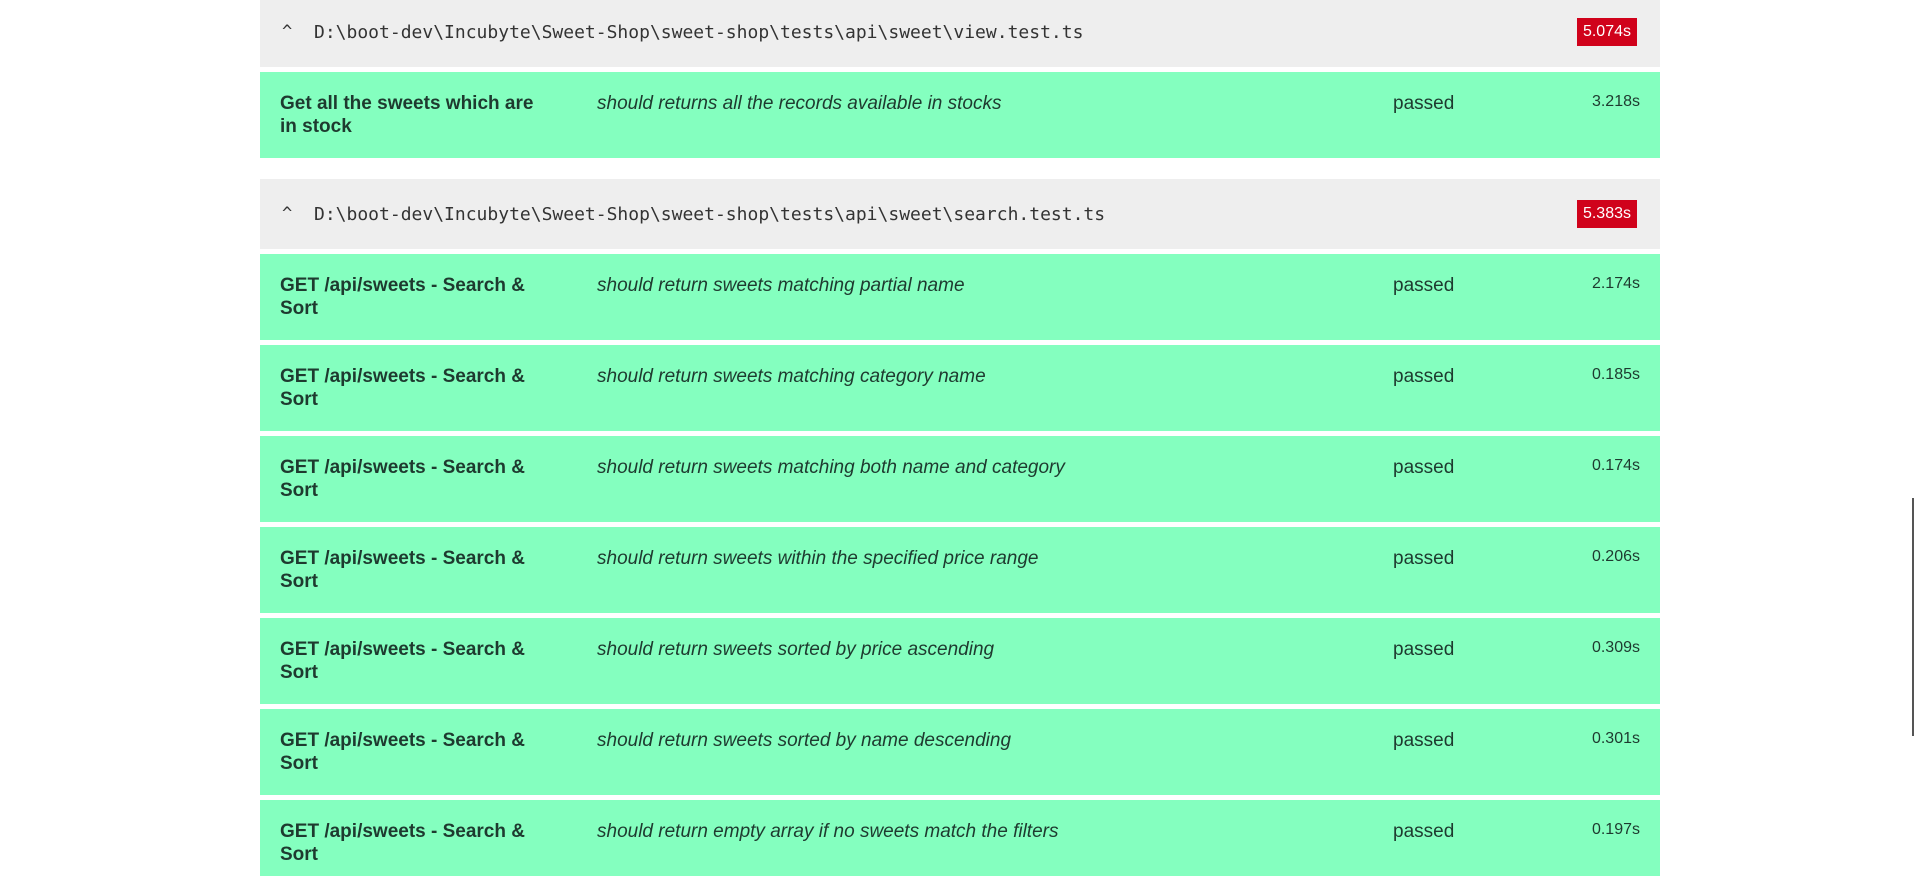 The height and width of the screenshot is (876, 1917). I want to click on test-duration: 0.206s, so click(1615, 556).